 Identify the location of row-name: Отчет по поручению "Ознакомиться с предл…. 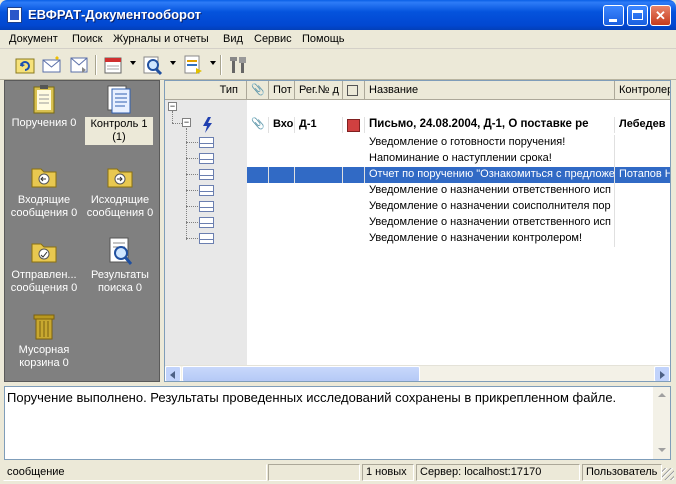
(490, 175).